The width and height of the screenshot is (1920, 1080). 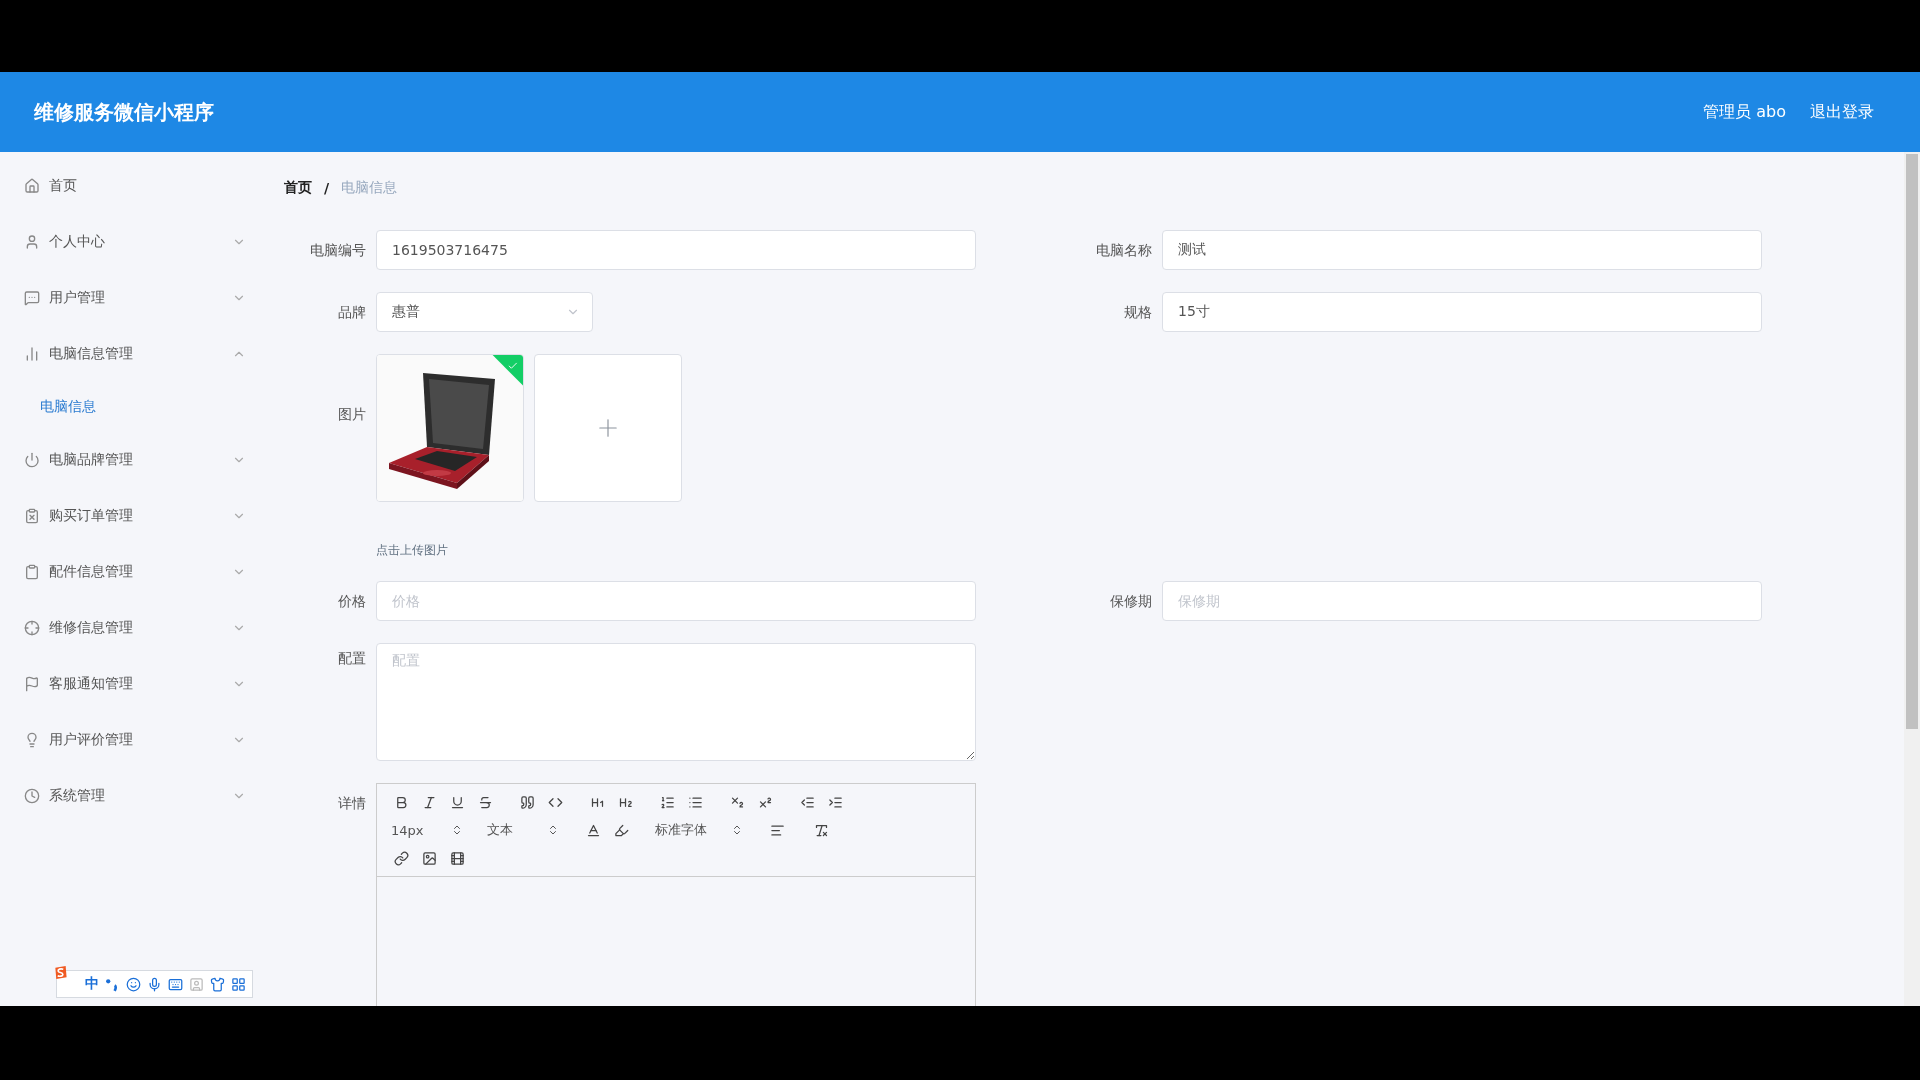 What do you see at coordinates (1744, 112) in the screenshot?
I see `user-link: 管理员 abo` at bounding box center [1744, 112].